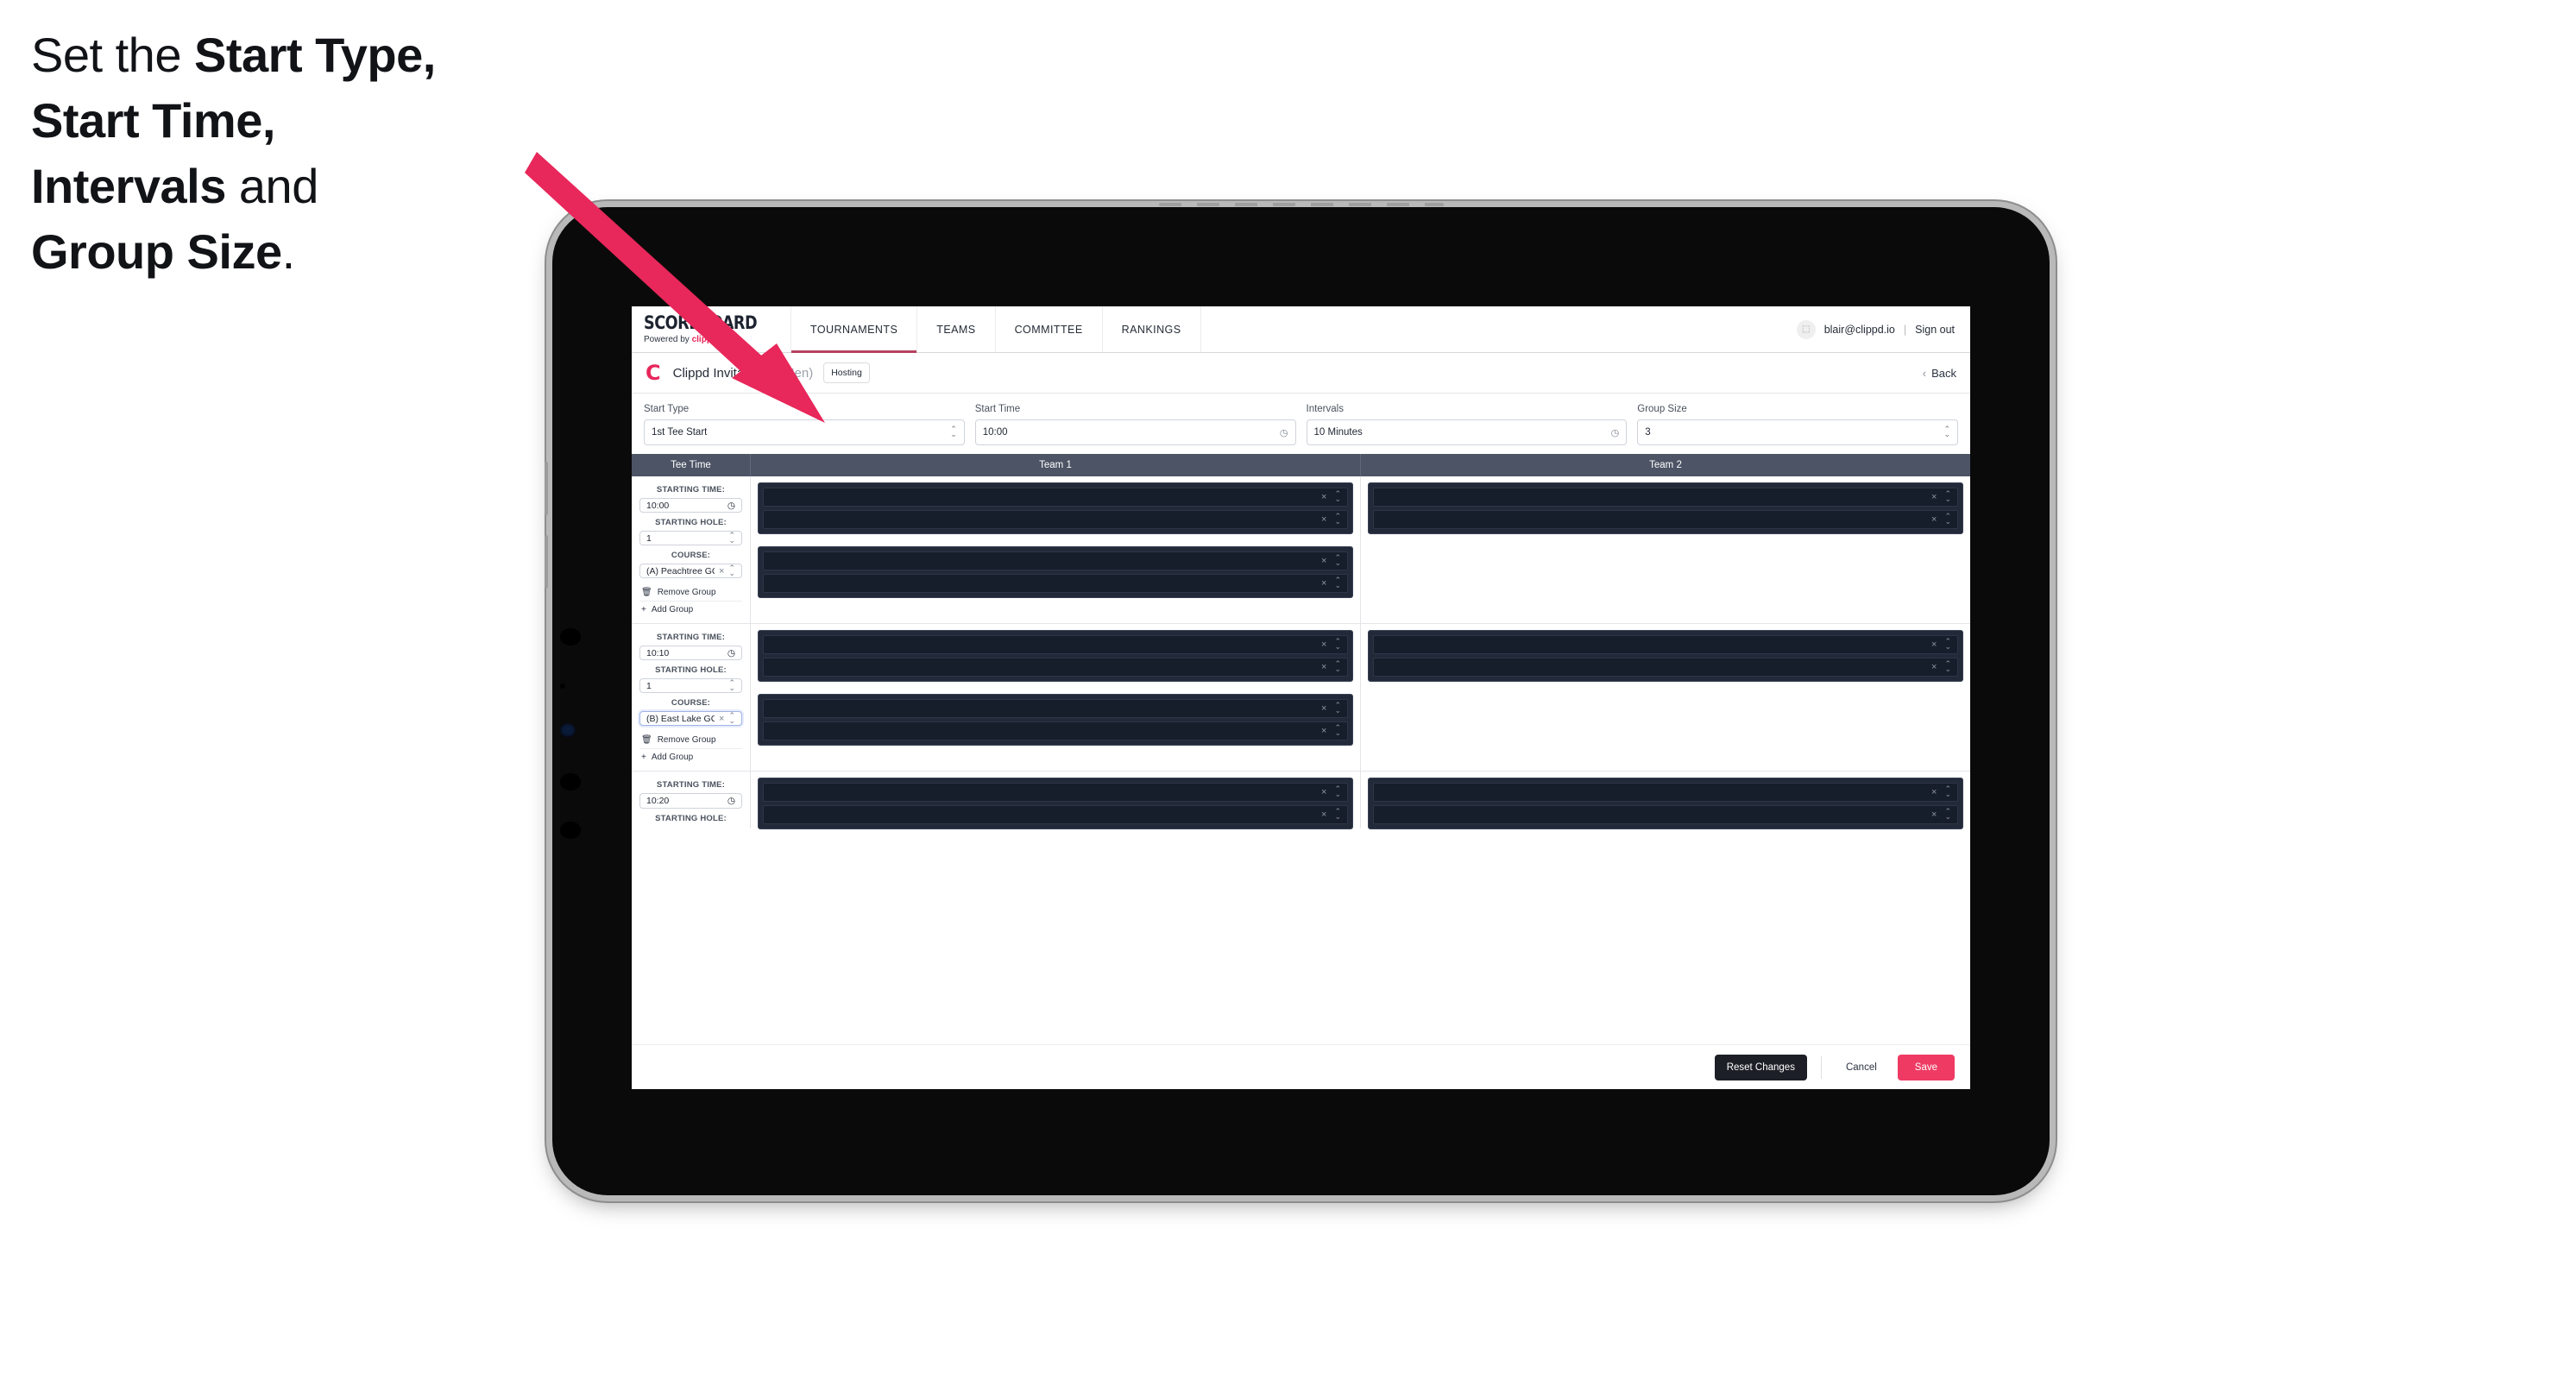 This screenshot has height=1386, width=2576. Describe the element at coordinates (712, 329) in the screenshot. I see `brand-logo: SCOREBOARD Powered by clippd` at that location.